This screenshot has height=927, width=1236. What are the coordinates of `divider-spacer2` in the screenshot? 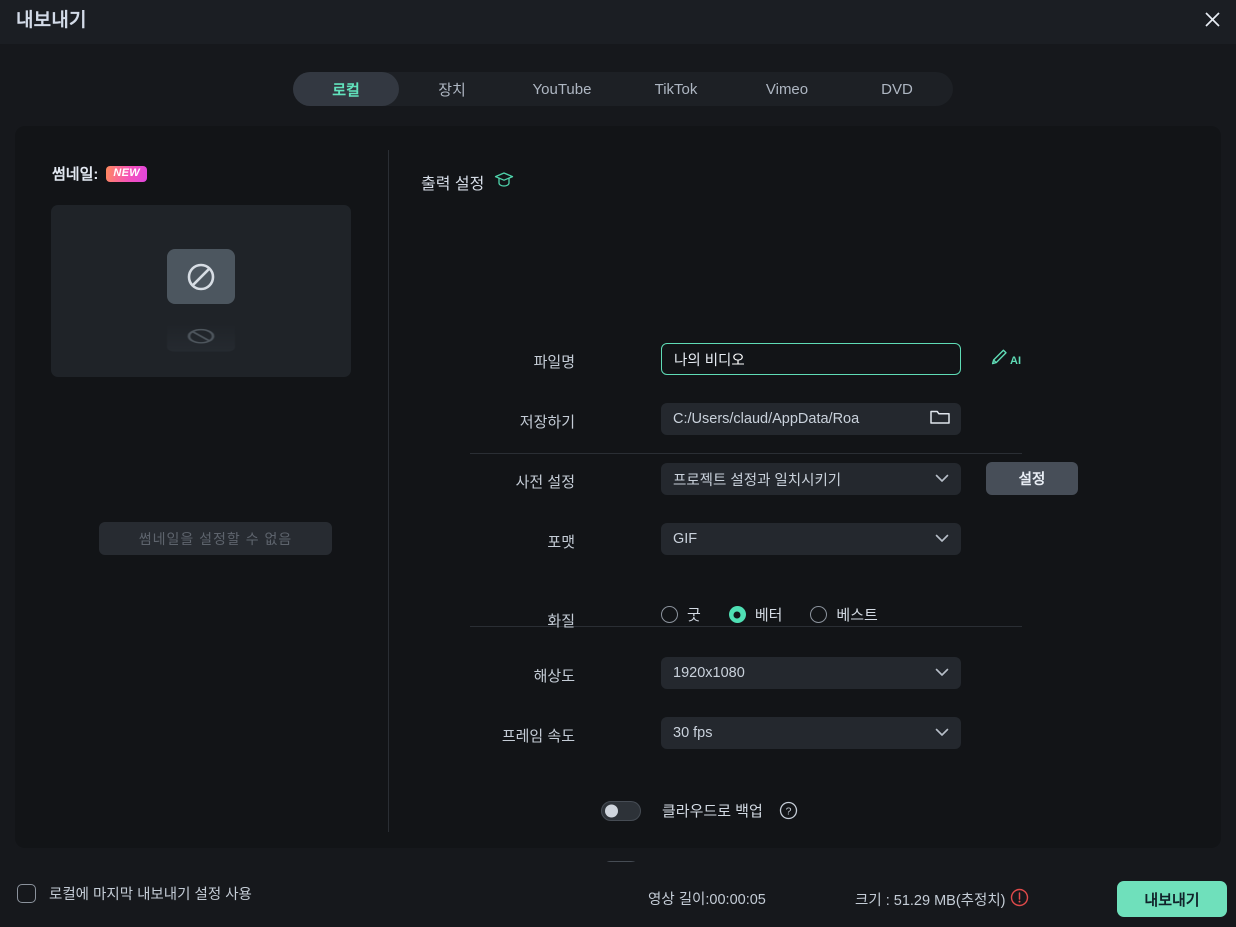 It's located at (746, 646).